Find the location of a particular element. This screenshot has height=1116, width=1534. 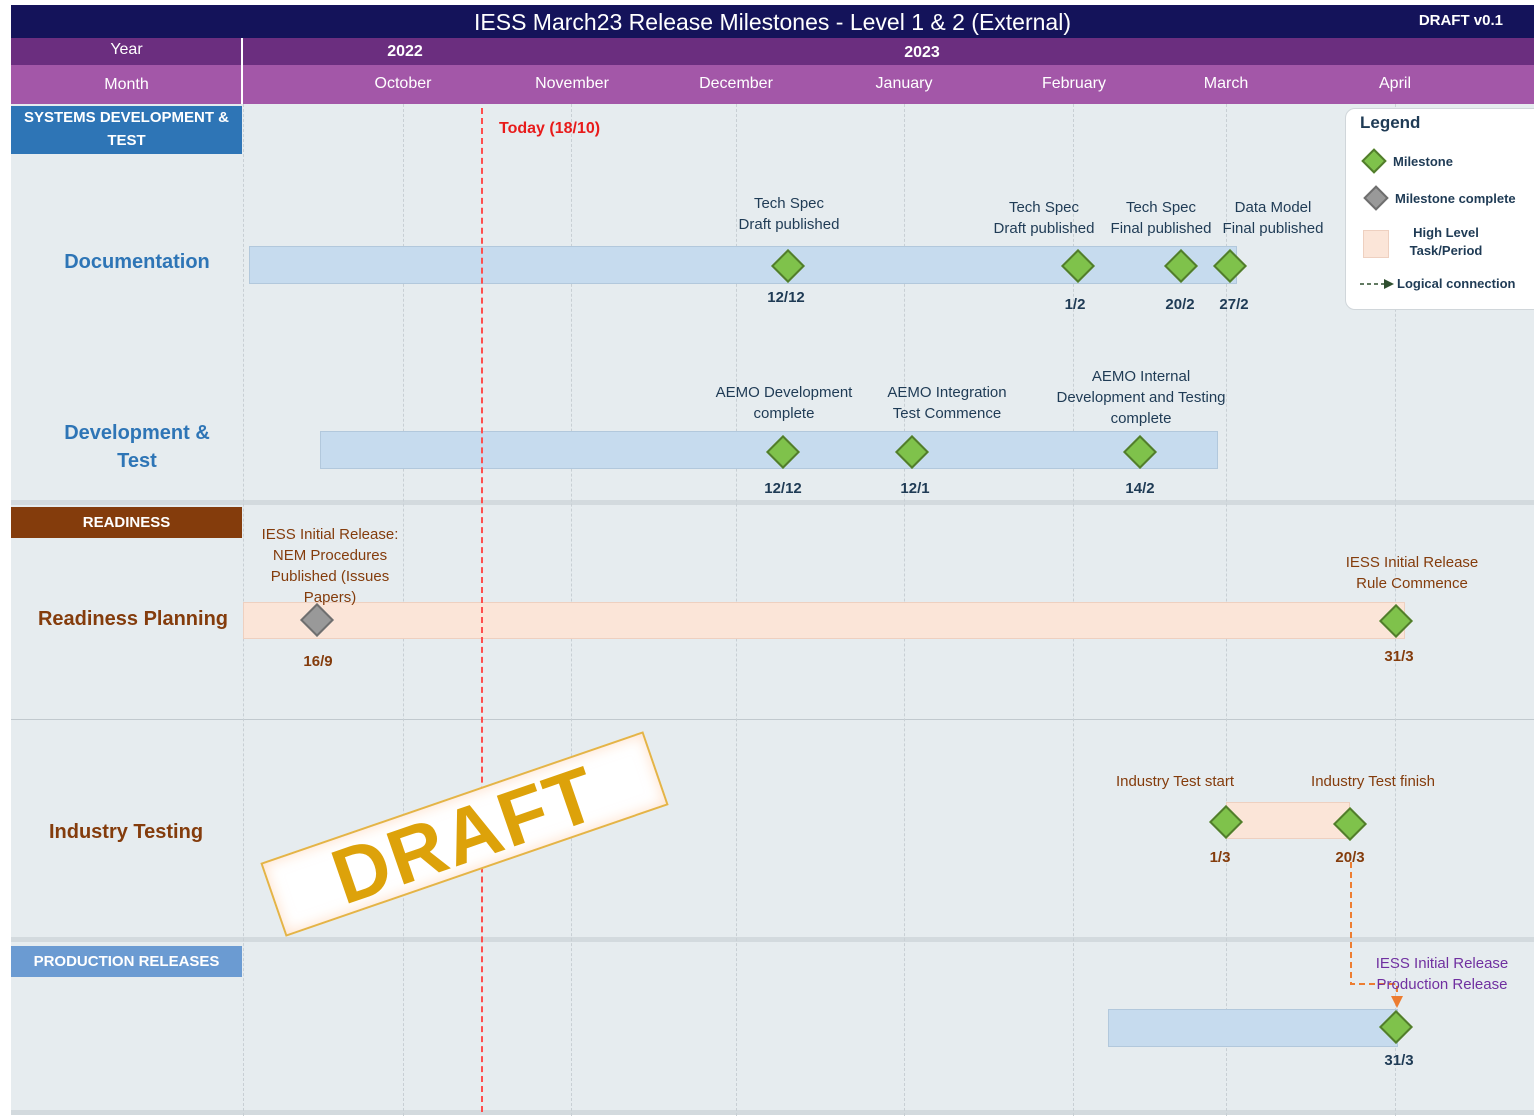

year-row-label: Year is located at coordinates (126, 49).